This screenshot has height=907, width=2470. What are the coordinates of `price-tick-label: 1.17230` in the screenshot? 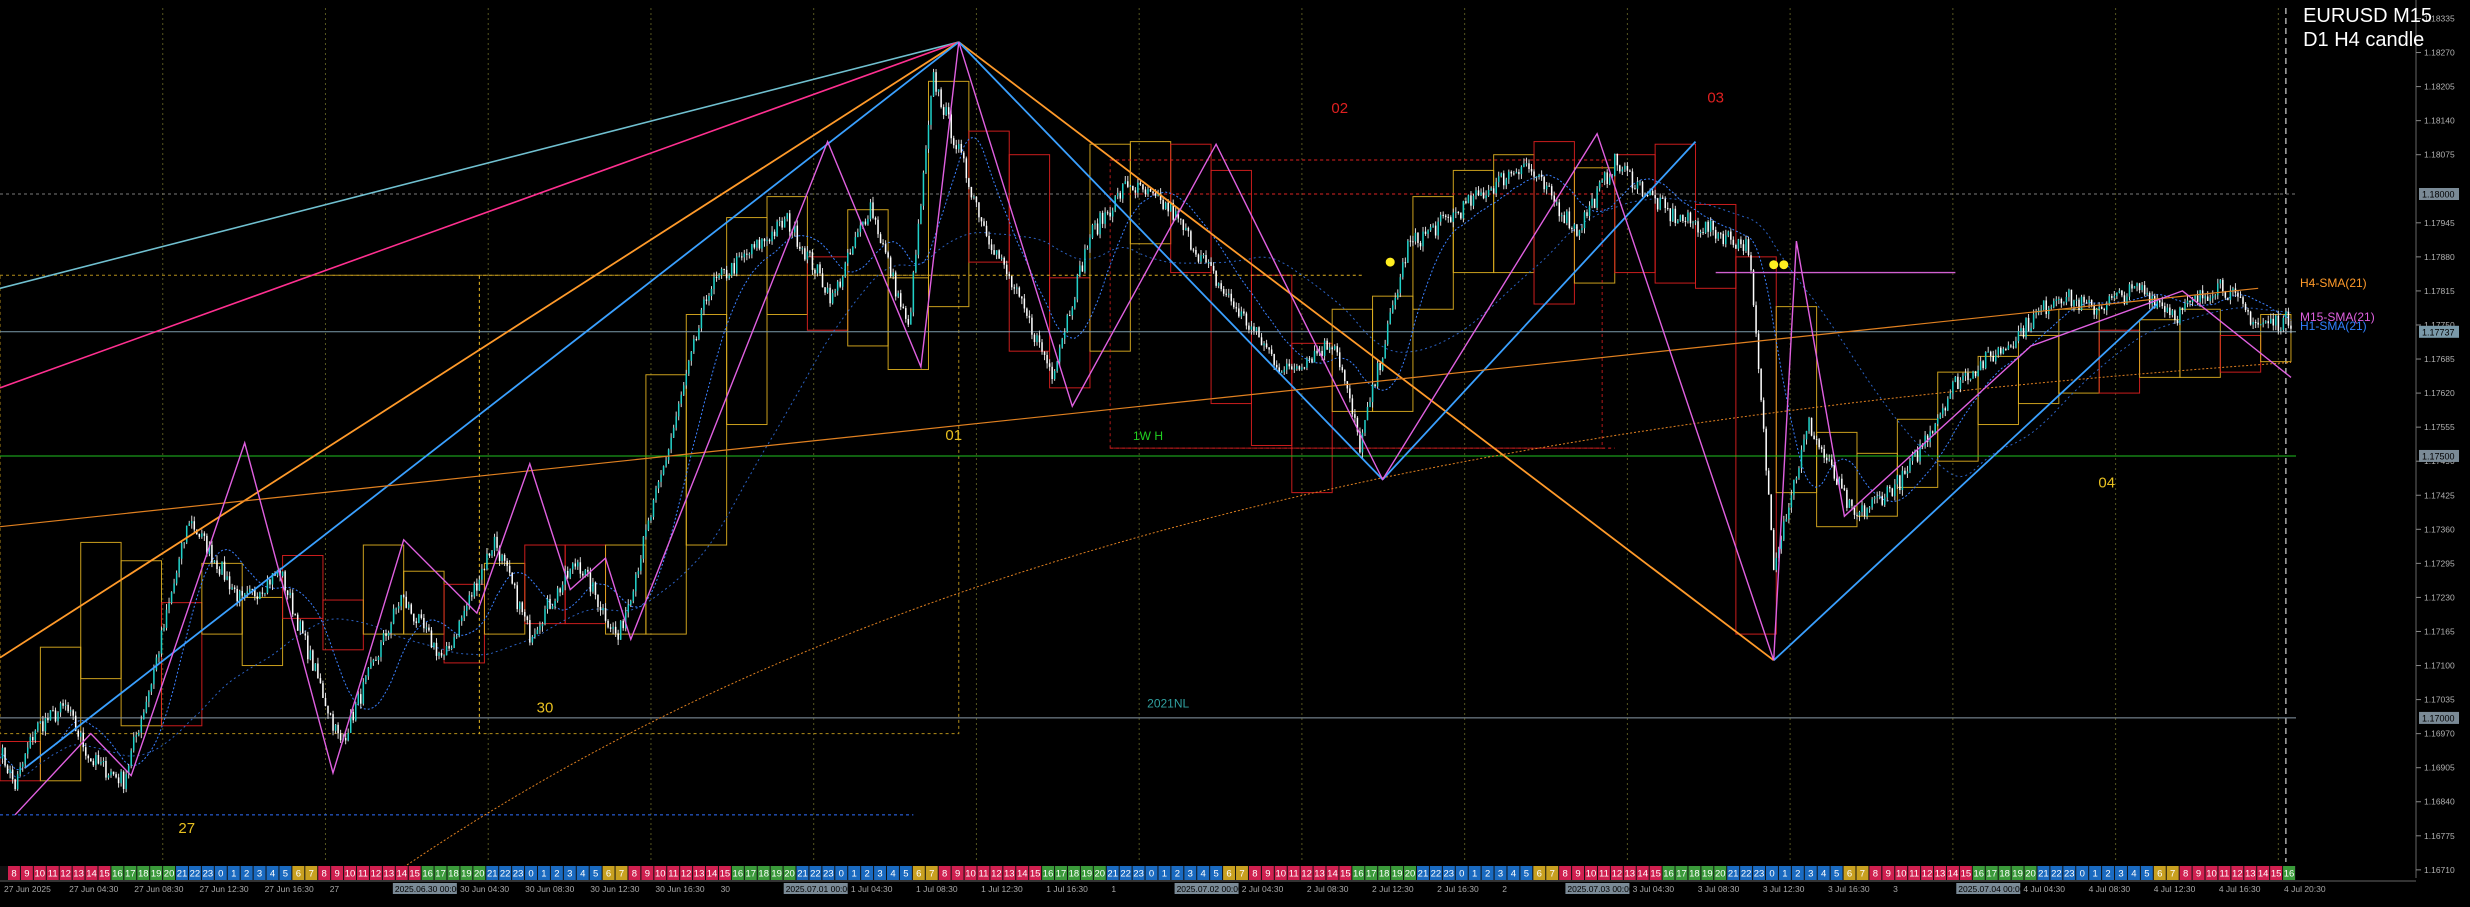 It's located at (2439, 597).